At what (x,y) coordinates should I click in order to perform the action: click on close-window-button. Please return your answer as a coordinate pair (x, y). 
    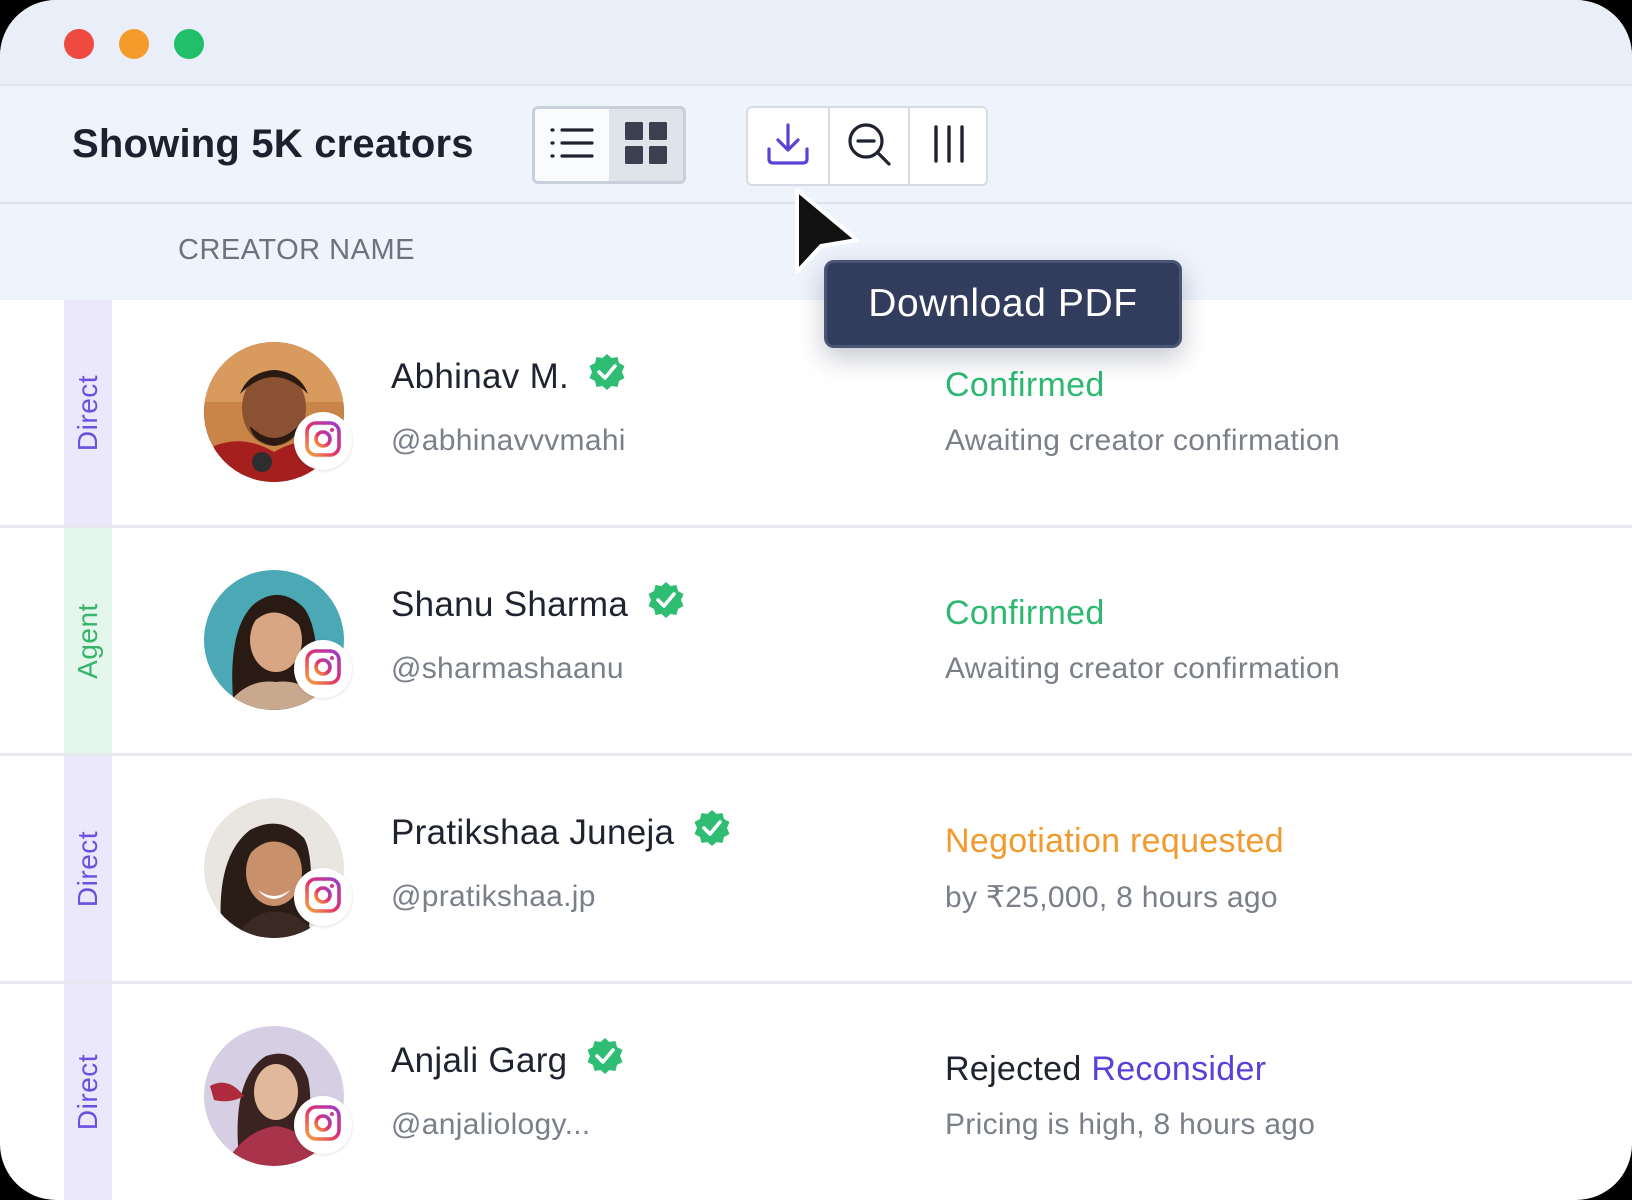
    Looking at the image, I should click on (79, 44).